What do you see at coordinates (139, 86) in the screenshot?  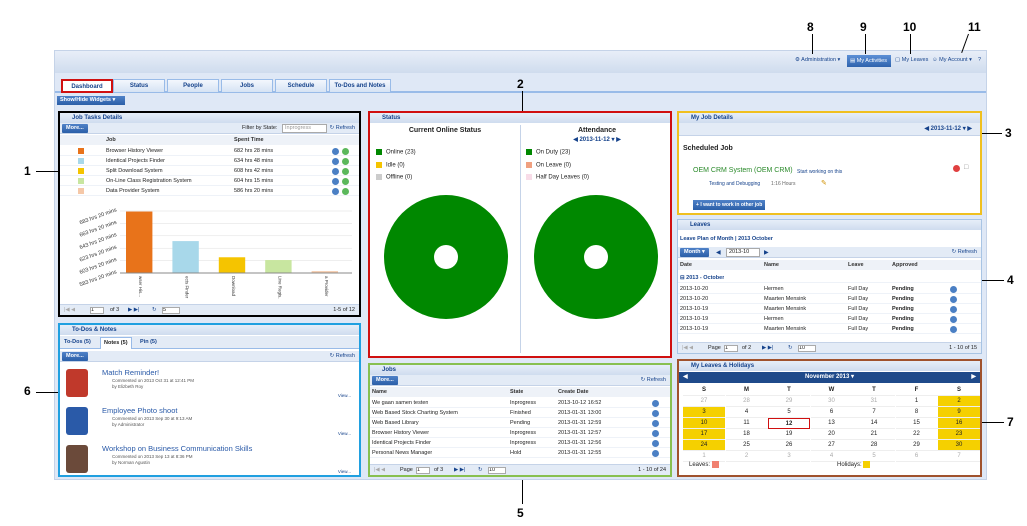 I see `tab-status: Status` at bounding box center [139, 86].